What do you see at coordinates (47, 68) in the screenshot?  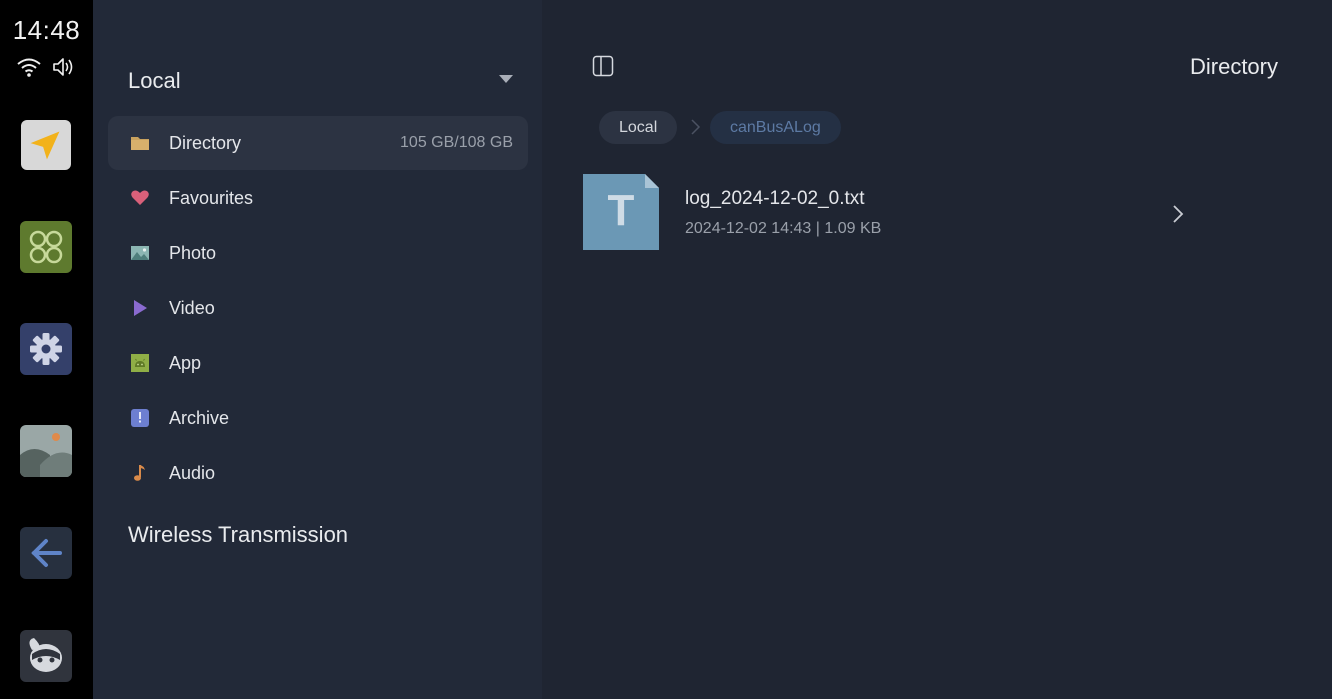 I see `status-icons` at bounding box center [47, 68].